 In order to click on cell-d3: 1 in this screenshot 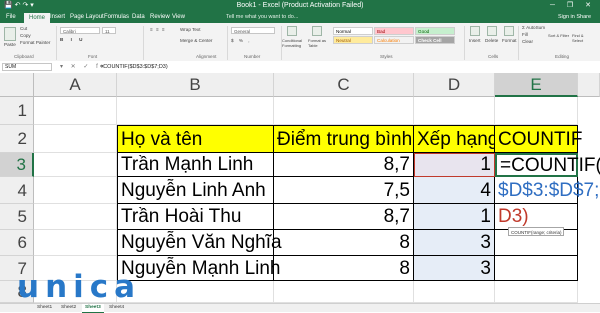, I will do `click(454, 165)`.